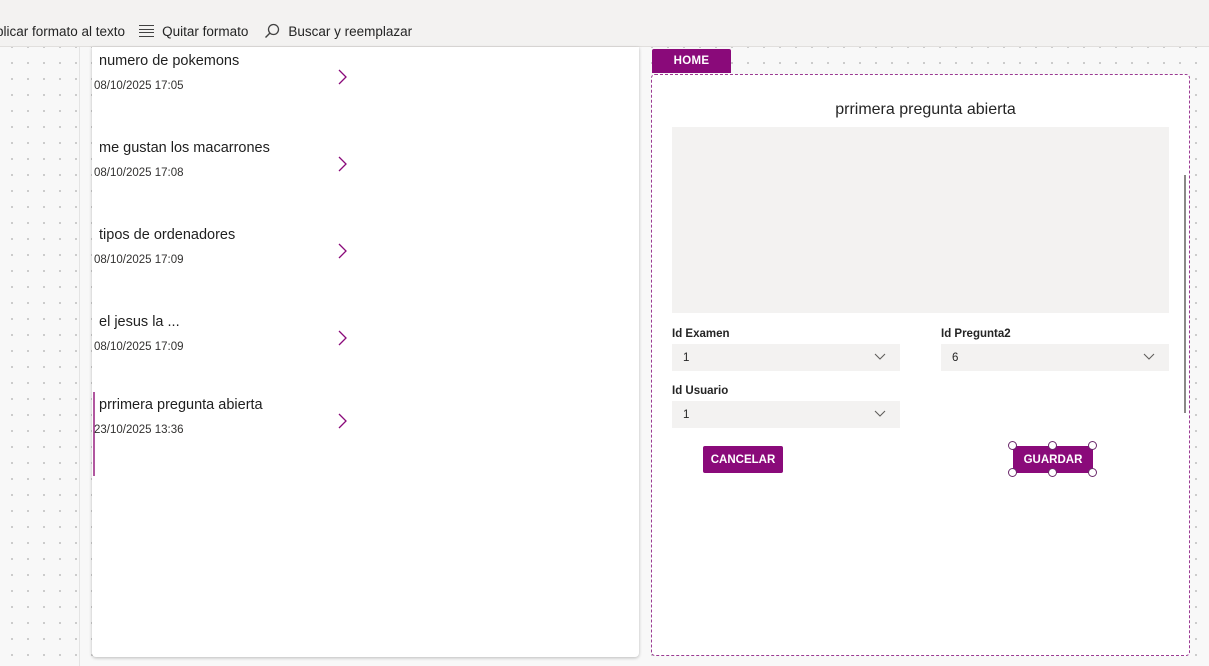  What do you see at coordinates (786, 414) in the screenshot?
I see `id-usuario-dropdown: 1` at bounding box center [786, 414].